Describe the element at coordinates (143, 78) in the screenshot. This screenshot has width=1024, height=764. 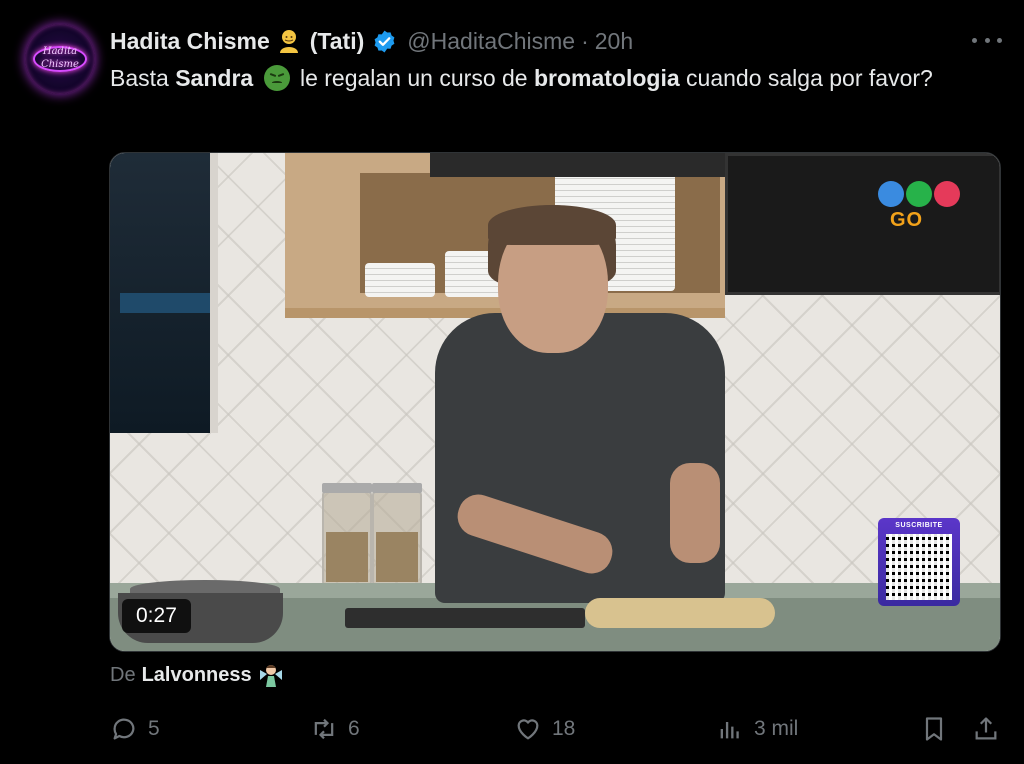
I see `post-text-part1: Basta` at that location.